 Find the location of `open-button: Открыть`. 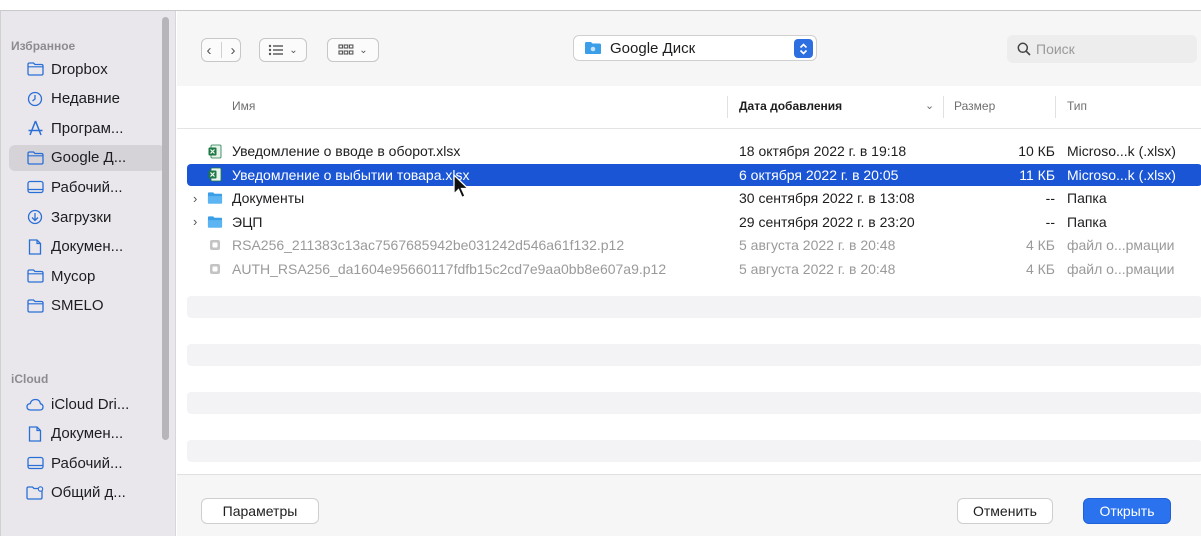

open-button: Открыть is located at coordinates (1127, 511).